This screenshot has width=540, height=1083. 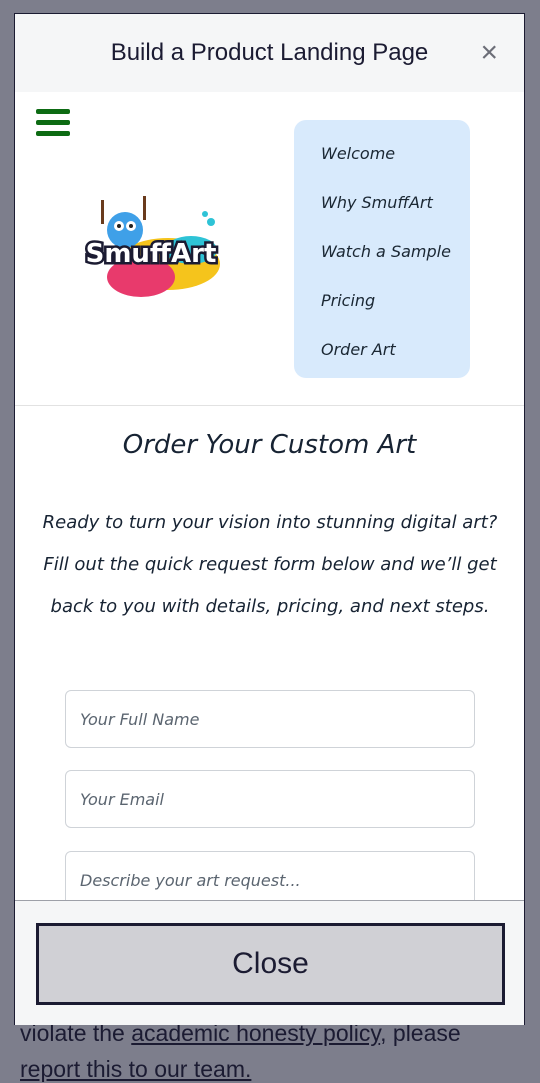 I want to click on close-button: Close, so click(x=270, y=964).